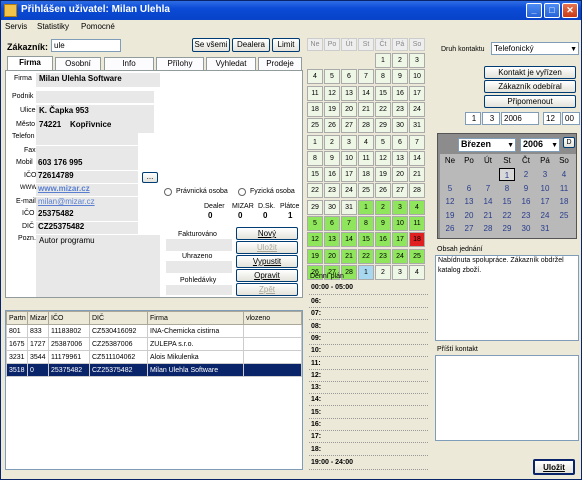 Image resolution: width=582 pixels, height=480 pixels. What do you see at coordinates (400, 142) in the screenshot?
I see `calendar-day: 6` at bounding box center [400, 142].